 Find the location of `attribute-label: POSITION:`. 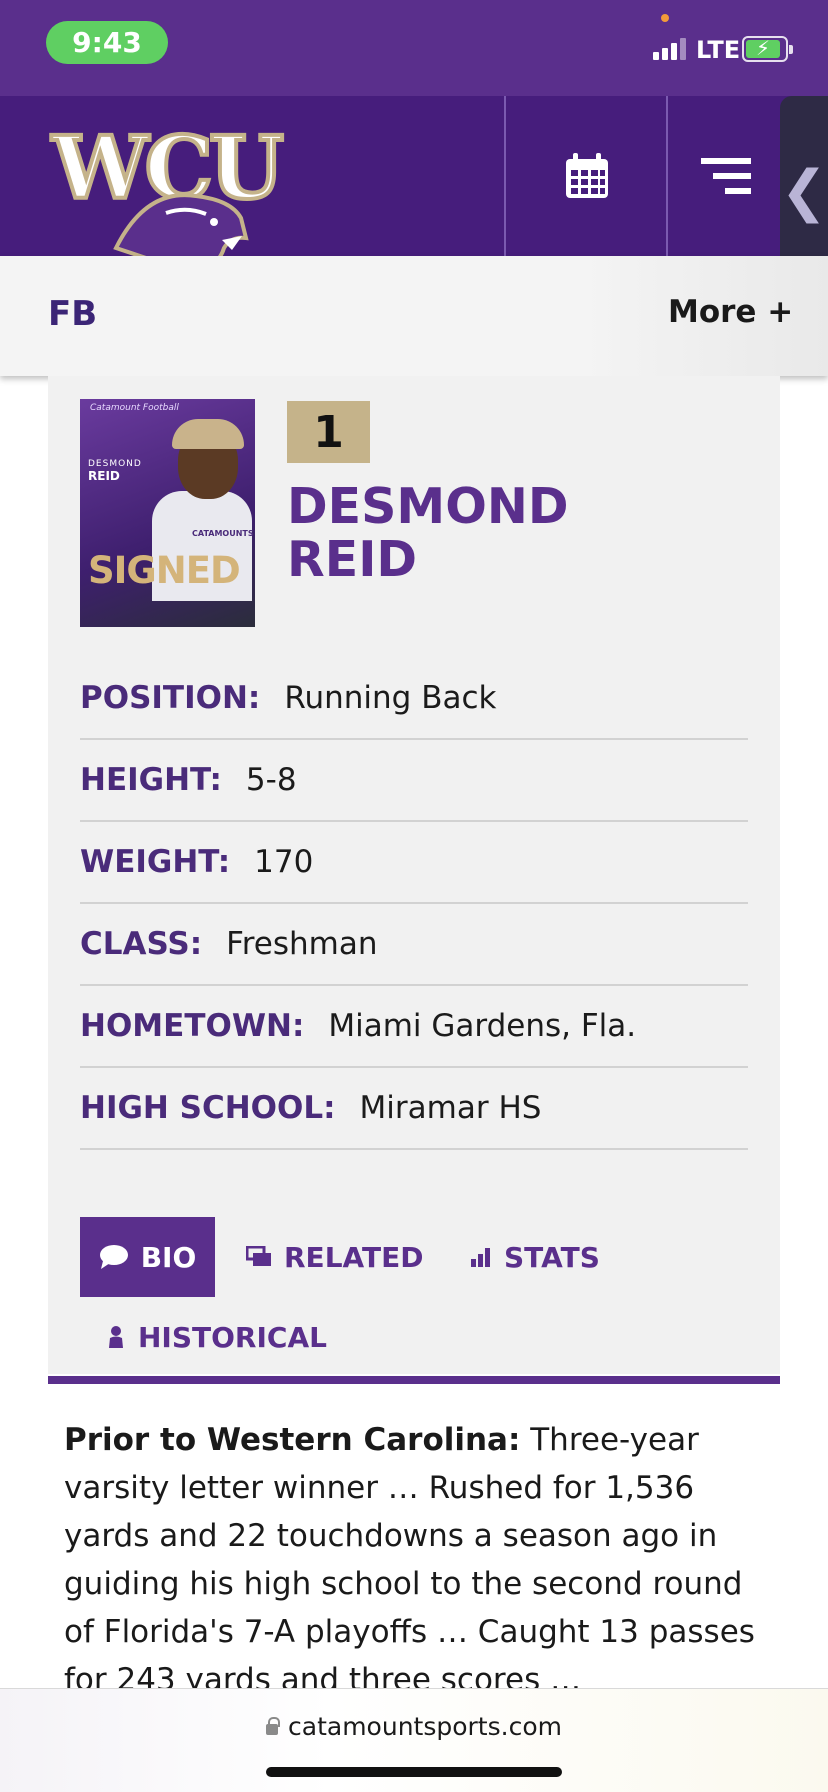

attribute-label: POSITION: is located at coordinates (170, 698).